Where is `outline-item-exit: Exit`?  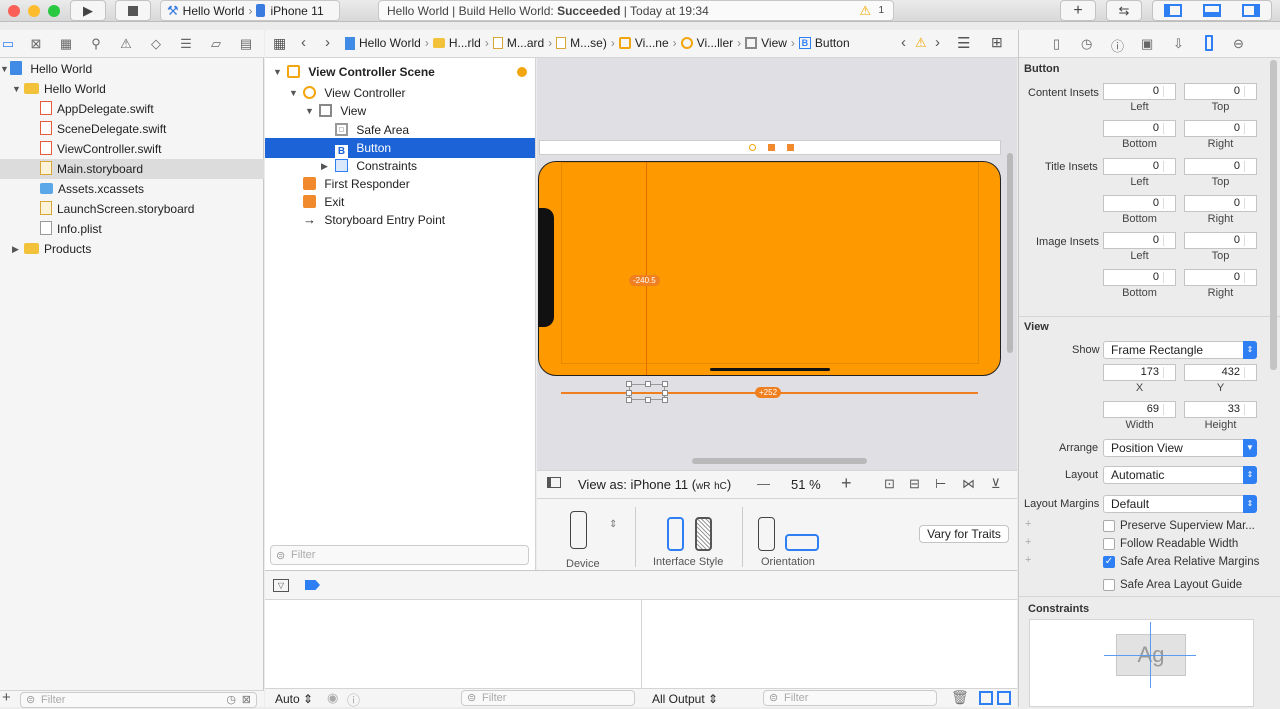 outline-item-exit: Exit is located at coordinates (400, 202).